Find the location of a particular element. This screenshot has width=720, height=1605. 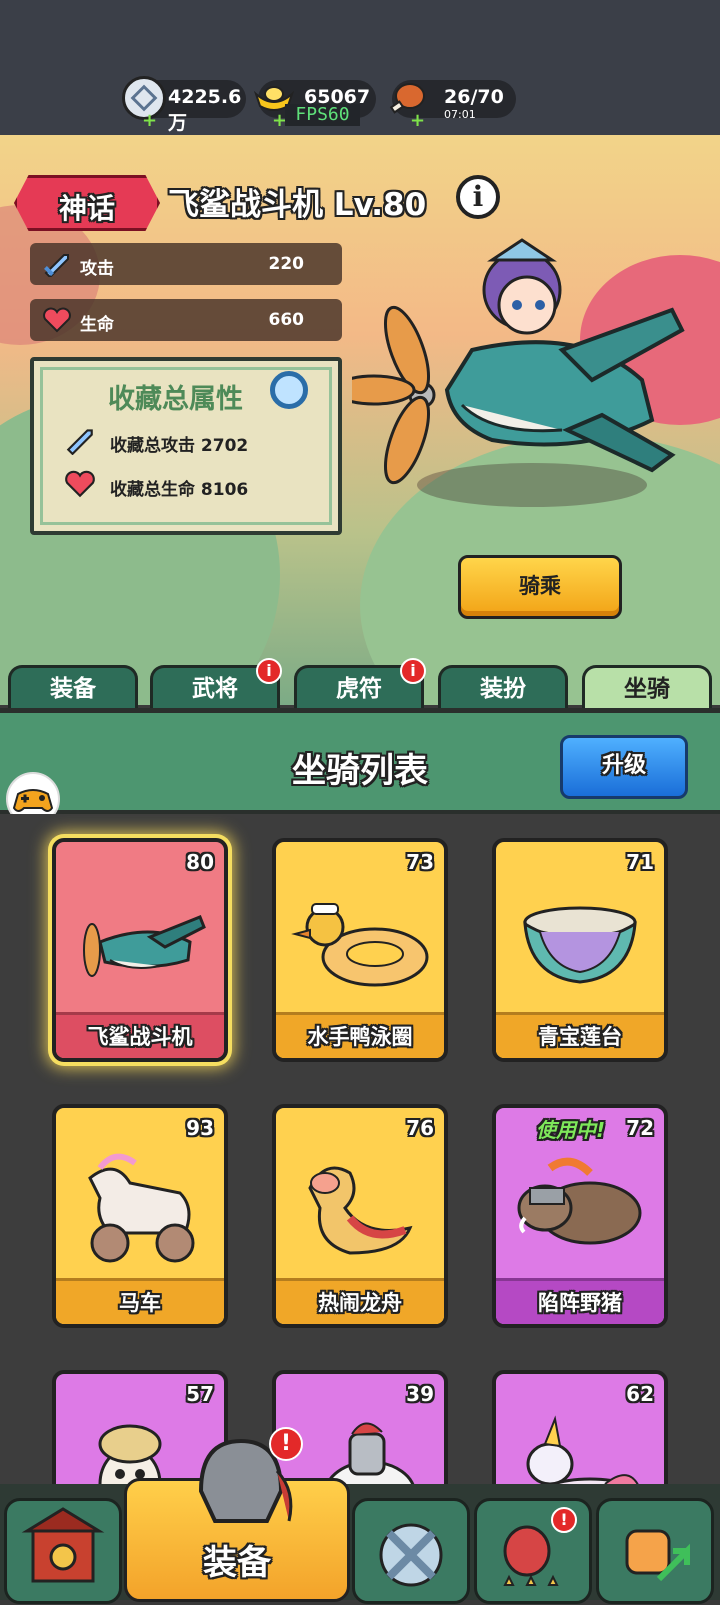

nav-equipment-active: ! 装备 is located at coordinates (237, 1514).